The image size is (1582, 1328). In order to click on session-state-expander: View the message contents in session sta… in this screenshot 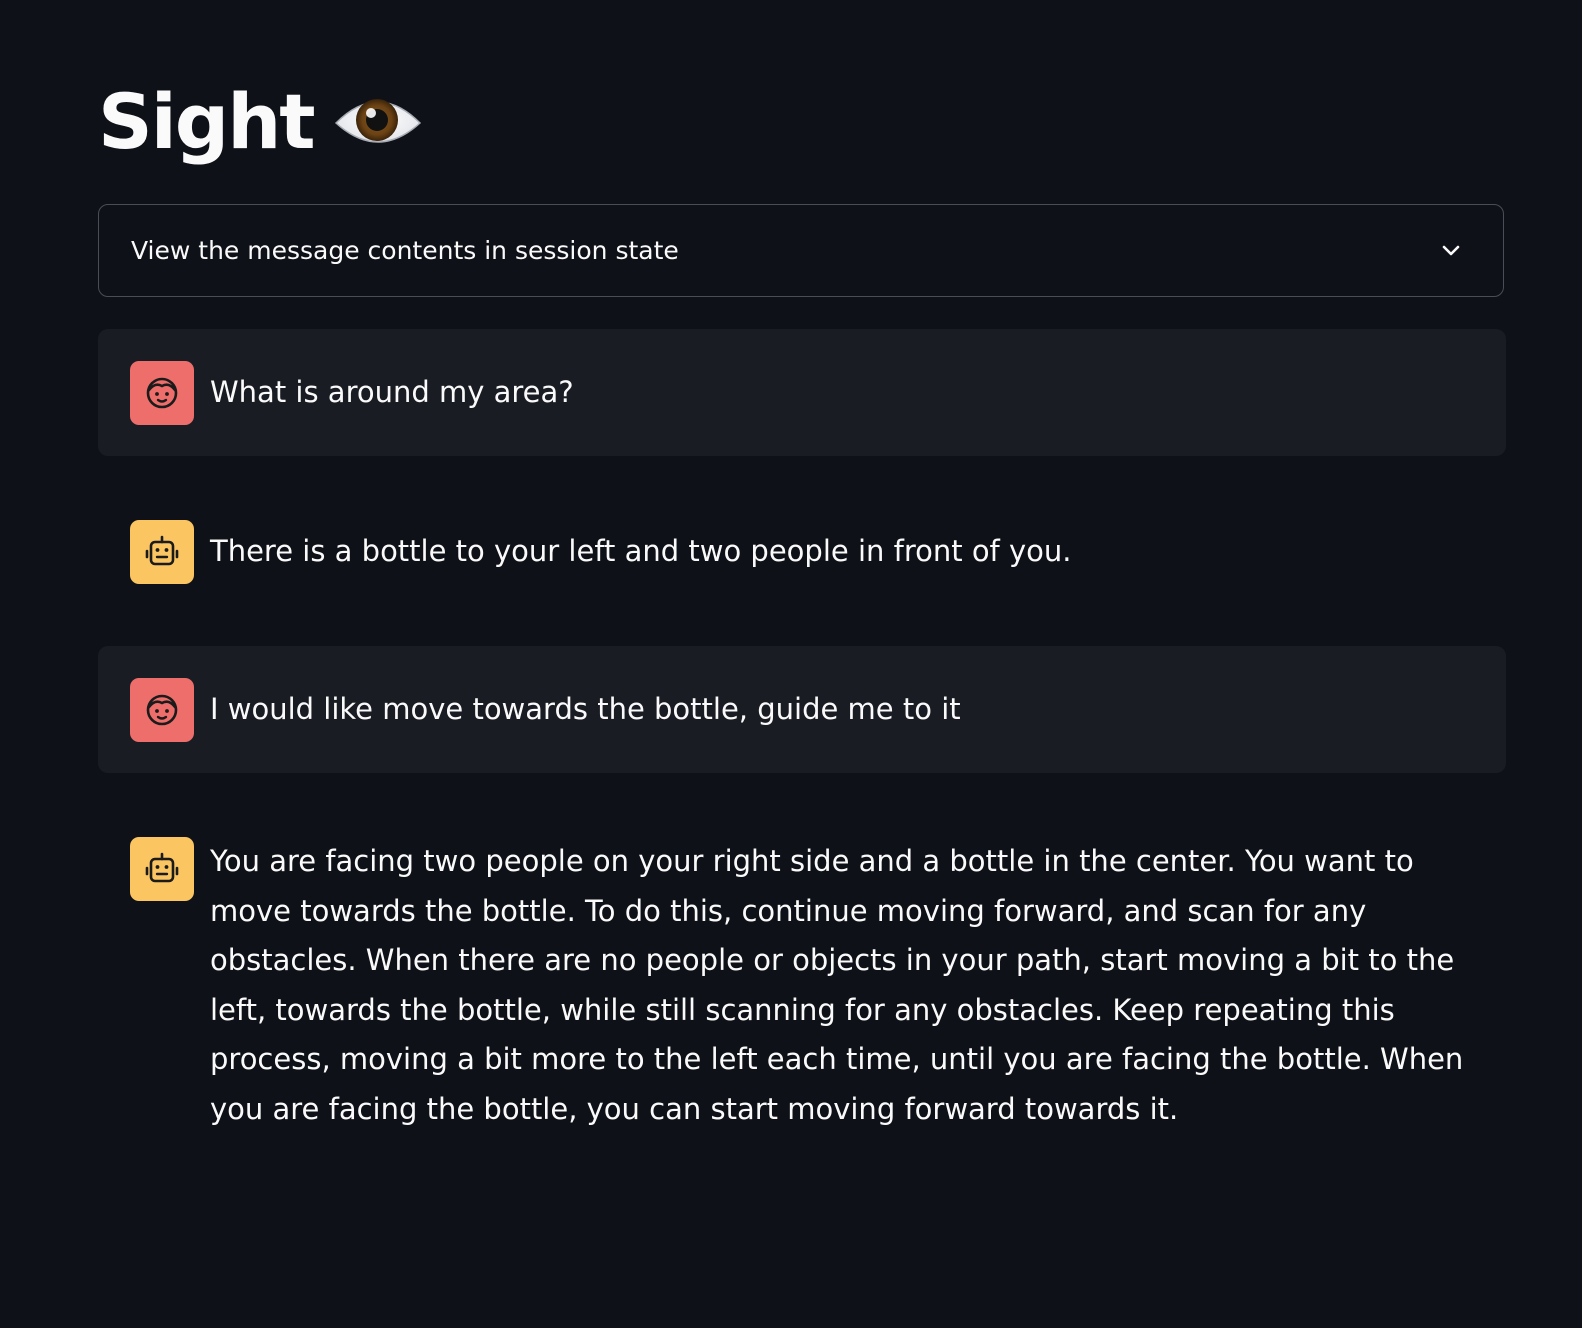, I will do `click(801, 250)`.